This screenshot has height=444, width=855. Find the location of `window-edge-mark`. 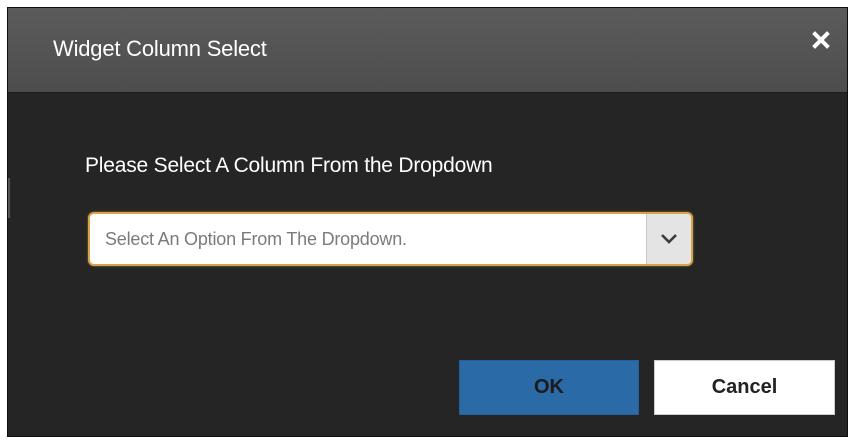

window-edge-mark is located at coordinates (9, 198).